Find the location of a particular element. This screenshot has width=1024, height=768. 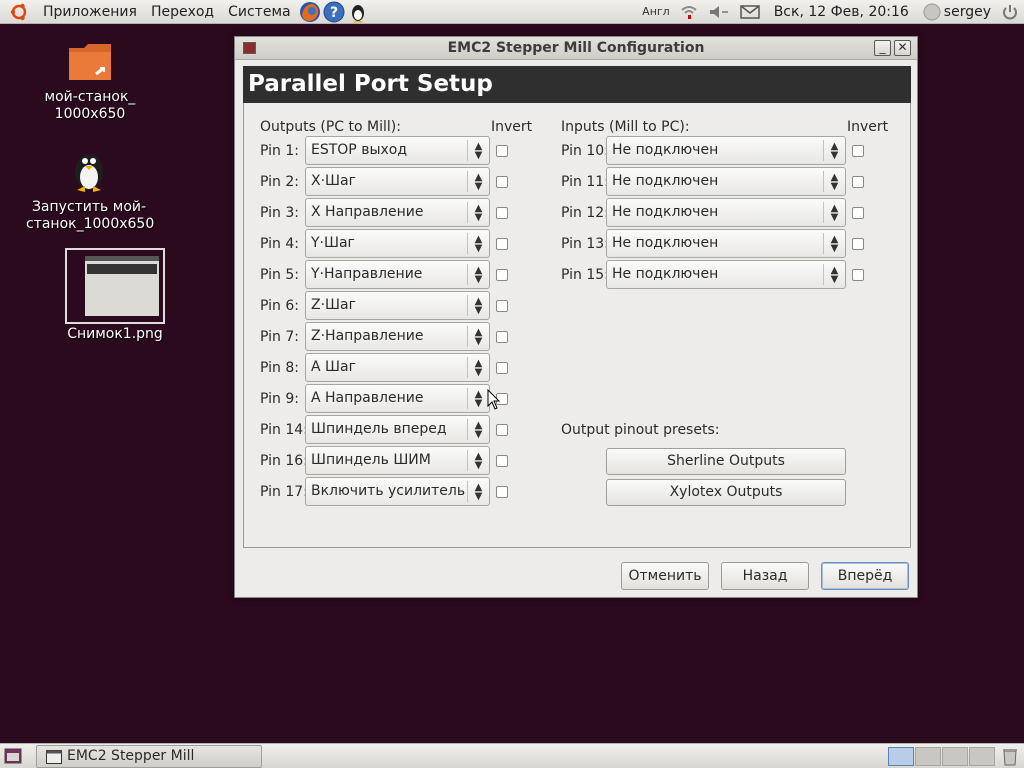

back-button: Назад is located at coordinates (765, 576).